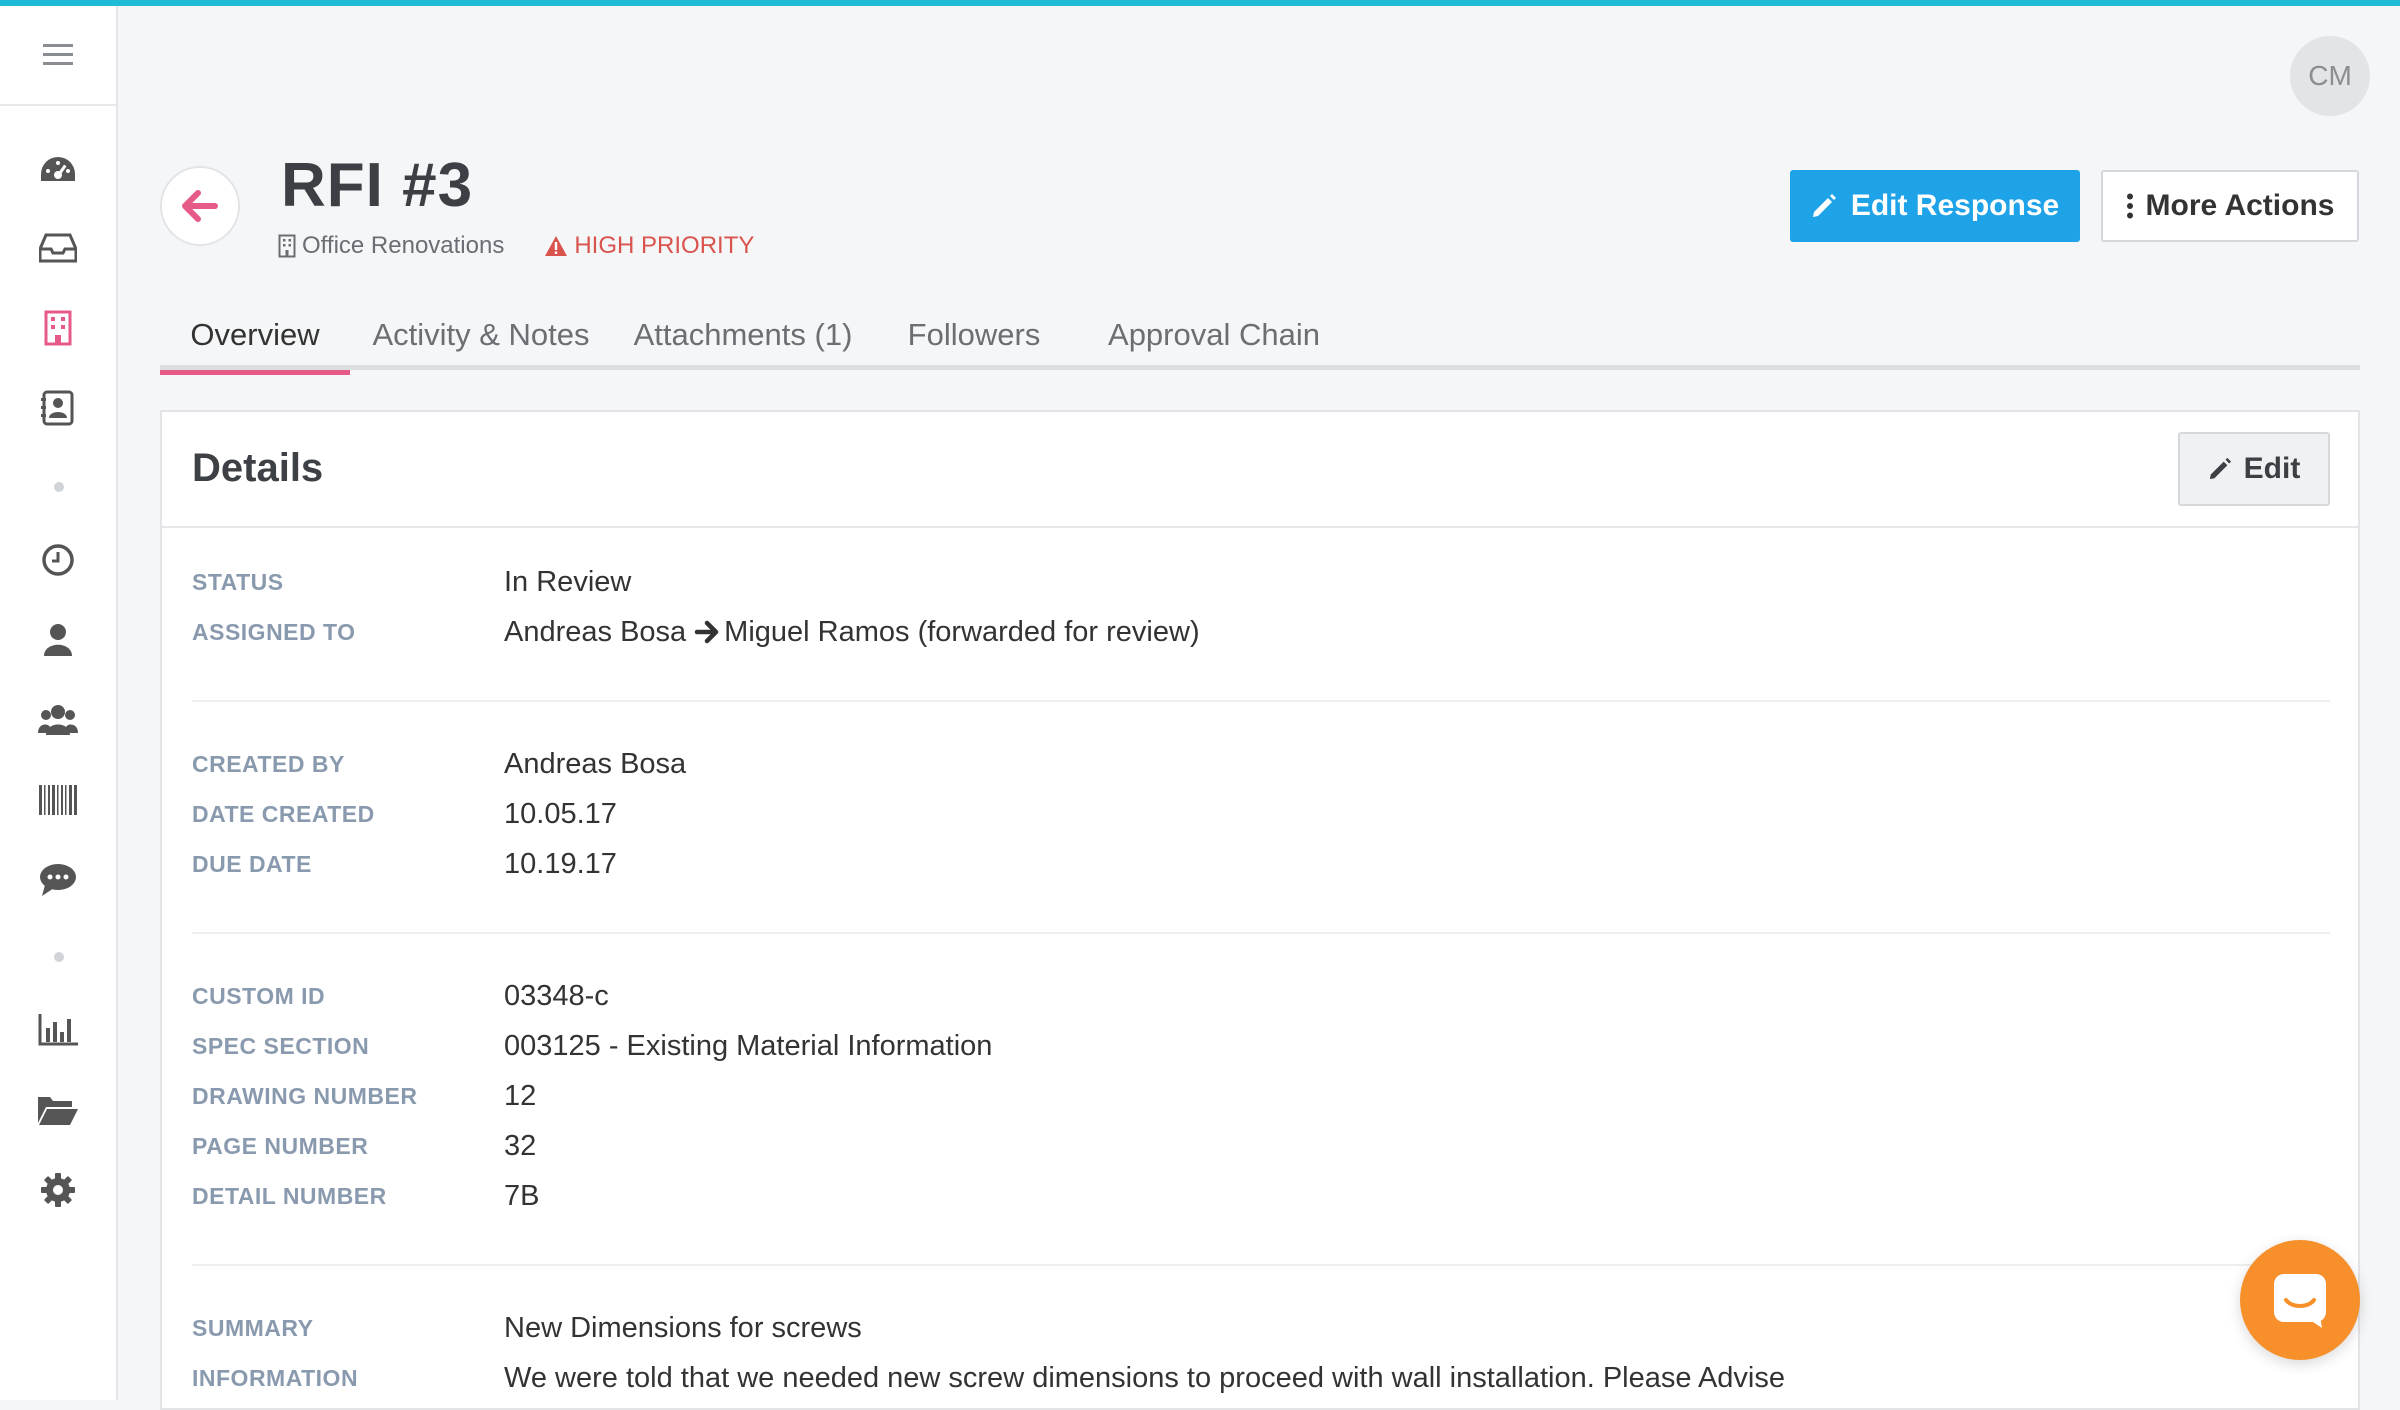 The width and height of the screenshot is (2400, 1410). I want to click on tab-attachments: Attachments (1), so click(743, 335).